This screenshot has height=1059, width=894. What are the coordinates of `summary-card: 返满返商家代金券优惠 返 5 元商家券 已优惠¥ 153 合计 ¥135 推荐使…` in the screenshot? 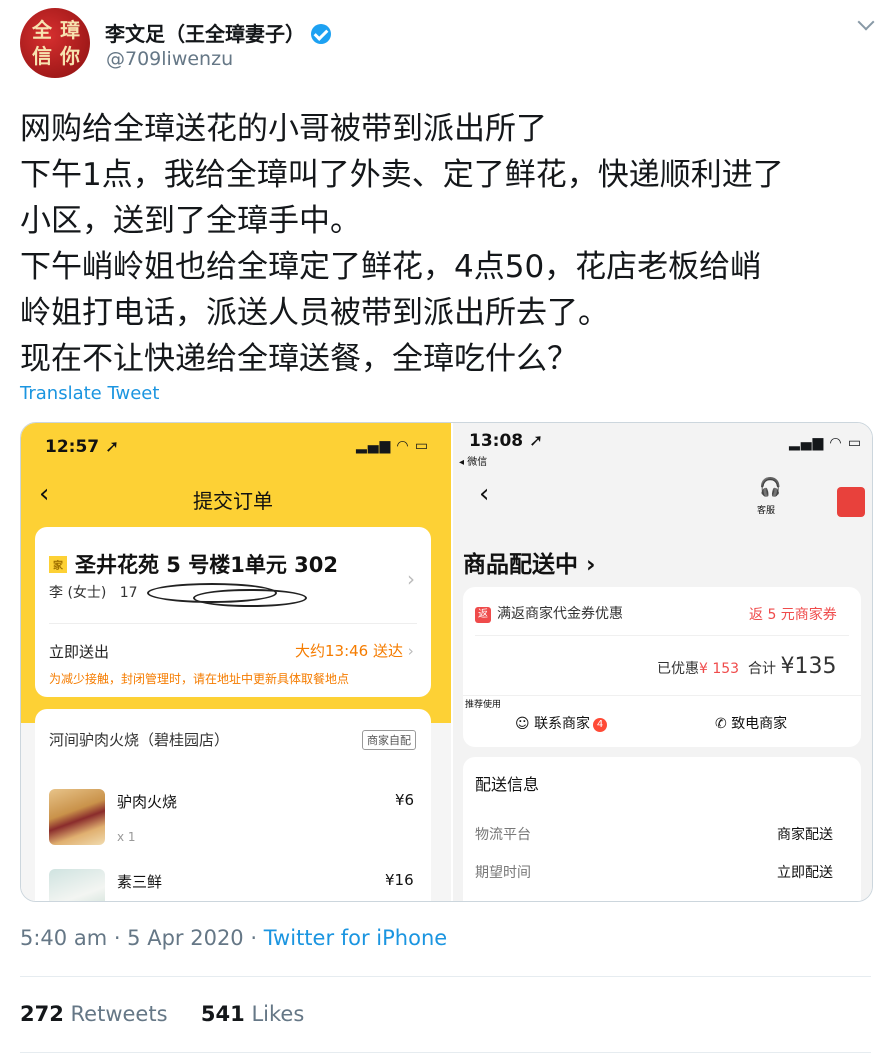 It's located at (662, 667).